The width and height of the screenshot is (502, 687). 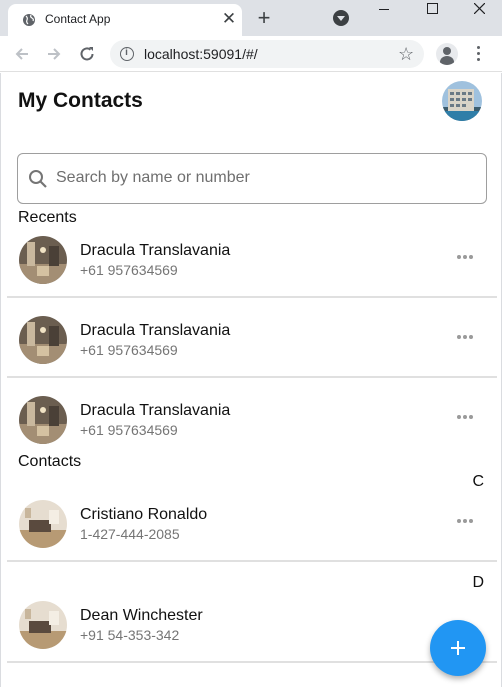 What do you see at coordinates (130, 635) in the screenshot?
I see `contact-number: +91 54-353-342` at bounding box center [130, 635].